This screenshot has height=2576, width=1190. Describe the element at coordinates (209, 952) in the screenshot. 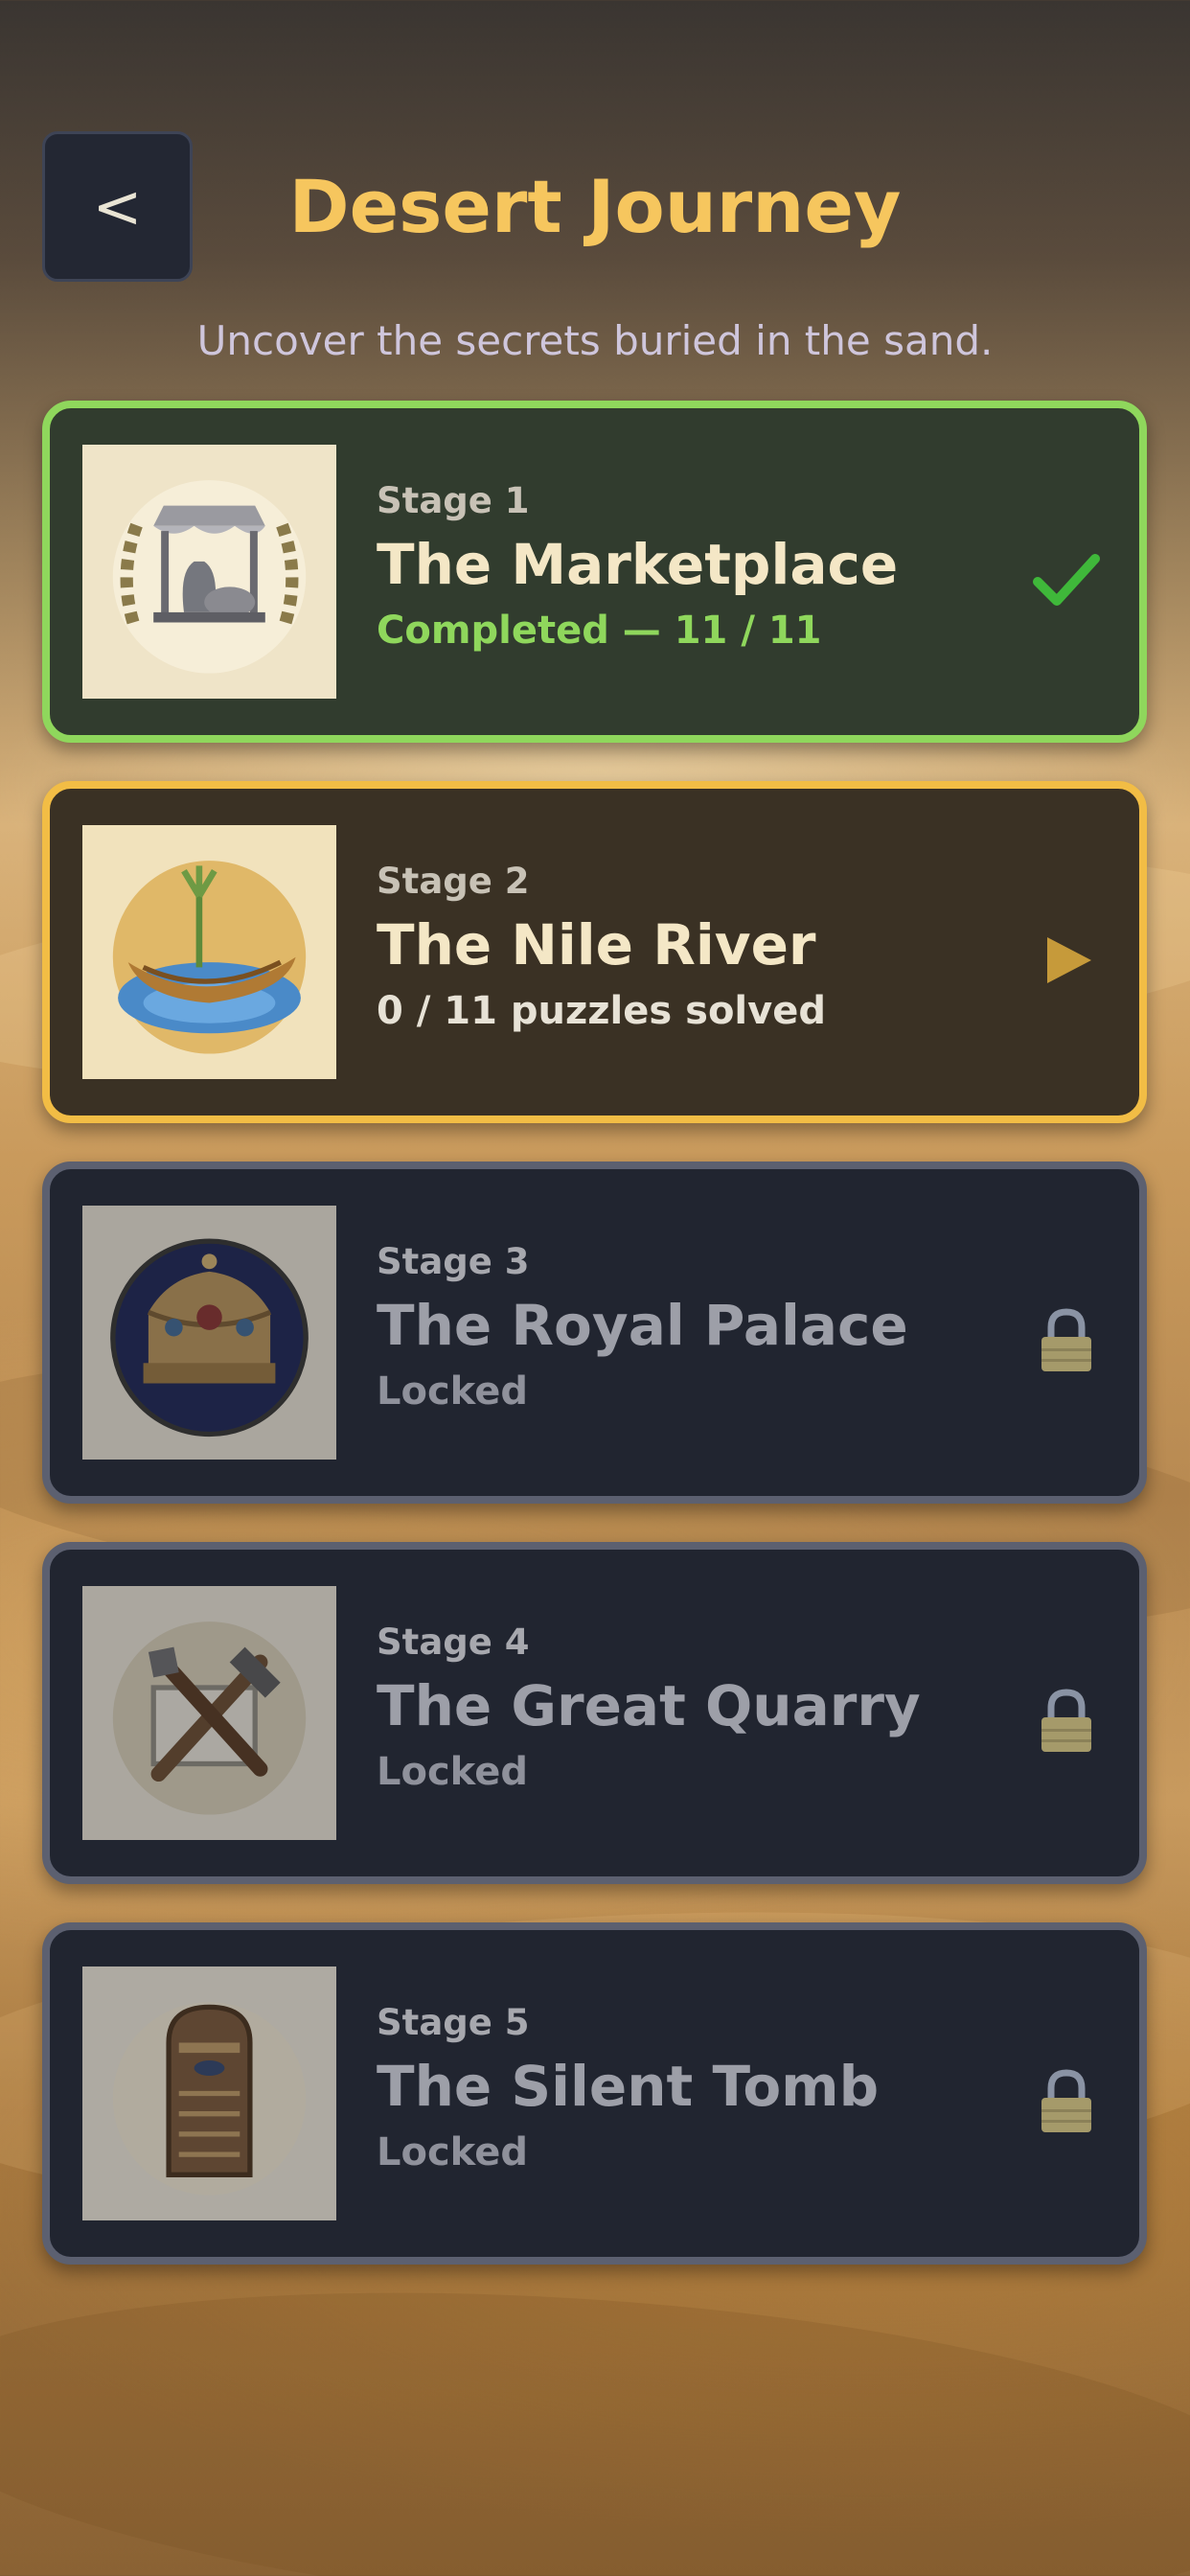

I see `river-boat-emblem` at that location.